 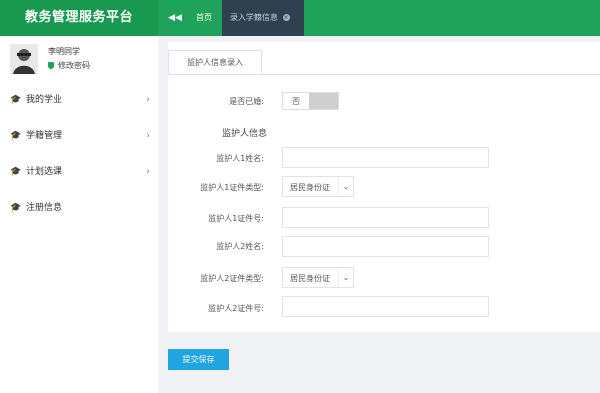 What do you see at coordinates (286, 17) in the screenshot?
I see `close-tab-icon: ×` at bounding box center [286, 17].